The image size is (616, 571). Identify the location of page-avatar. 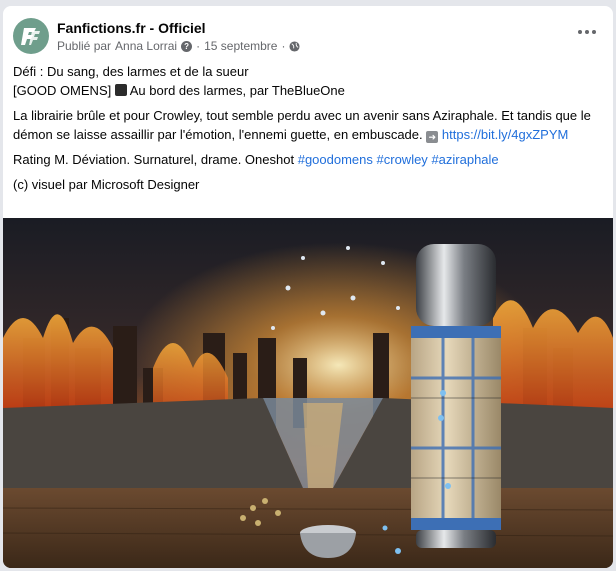
(31, 36).